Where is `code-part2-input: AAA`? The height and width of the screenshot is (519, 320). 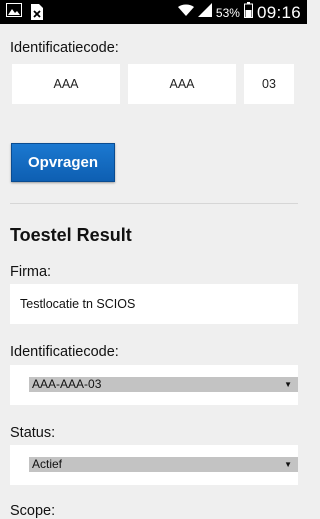 code-part2-input: AAA is located at coordinates (182, 84).